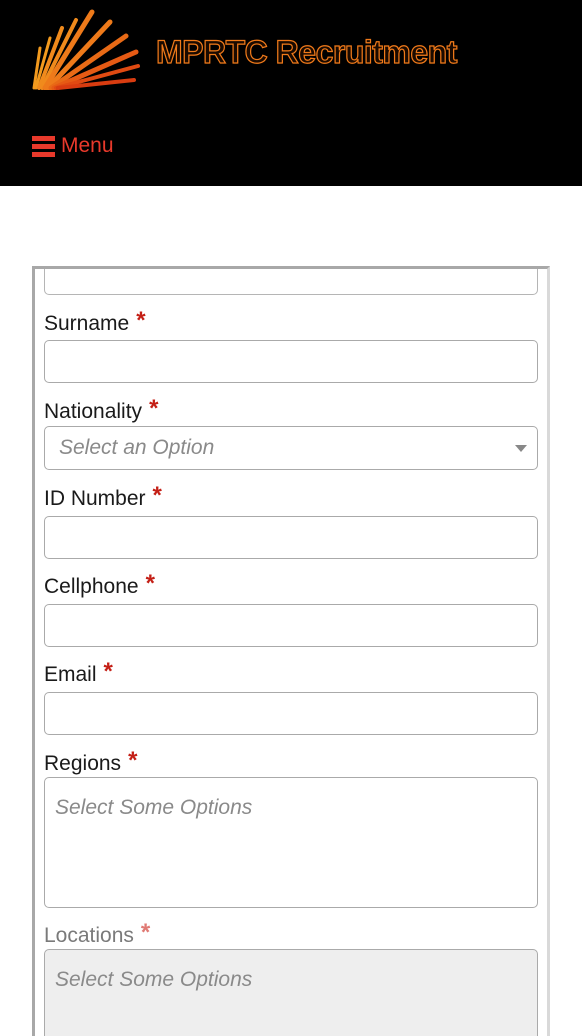 The image size is (582, 1036). Describe the element at coordinates (291, 713) in the screenshot. I see `email-input` at that location.